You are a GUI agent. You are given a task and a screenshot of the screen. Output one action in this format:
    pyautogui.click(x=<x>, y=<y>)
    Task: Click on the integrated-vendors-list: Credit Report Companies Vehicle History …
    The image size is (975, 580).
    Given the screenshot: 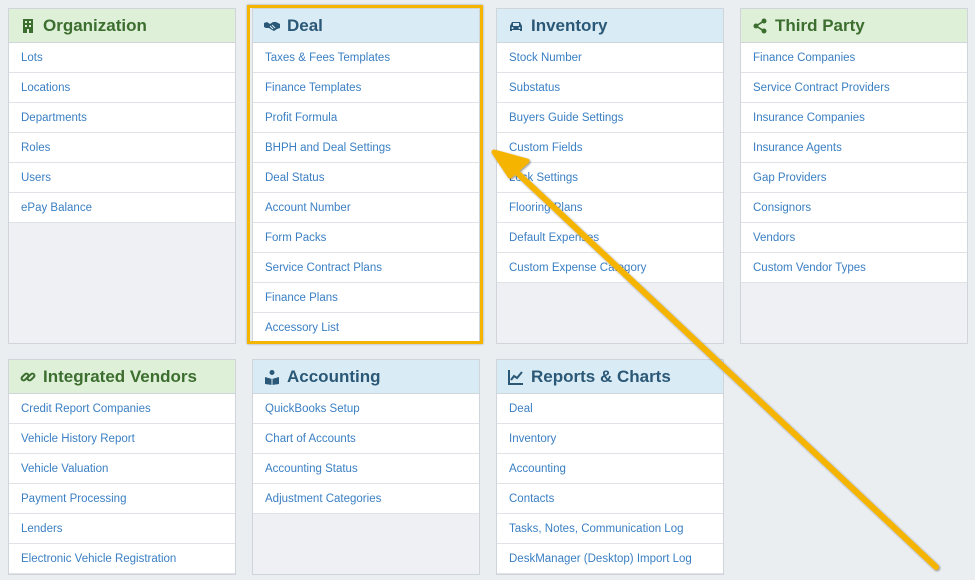 What is the action you would take?
    pyautogui.click(x=122, y=484)
    